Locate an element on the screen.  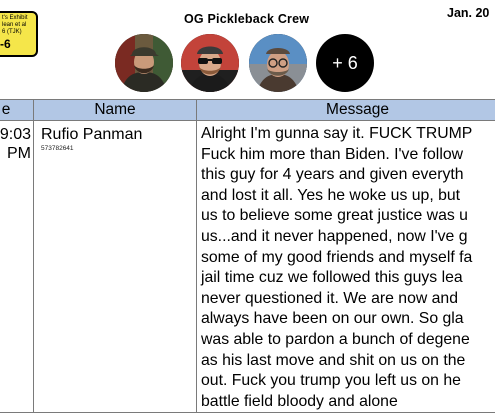
message-line: Fuck him more than Biden. I've follow is located at coordinates (348, 155).